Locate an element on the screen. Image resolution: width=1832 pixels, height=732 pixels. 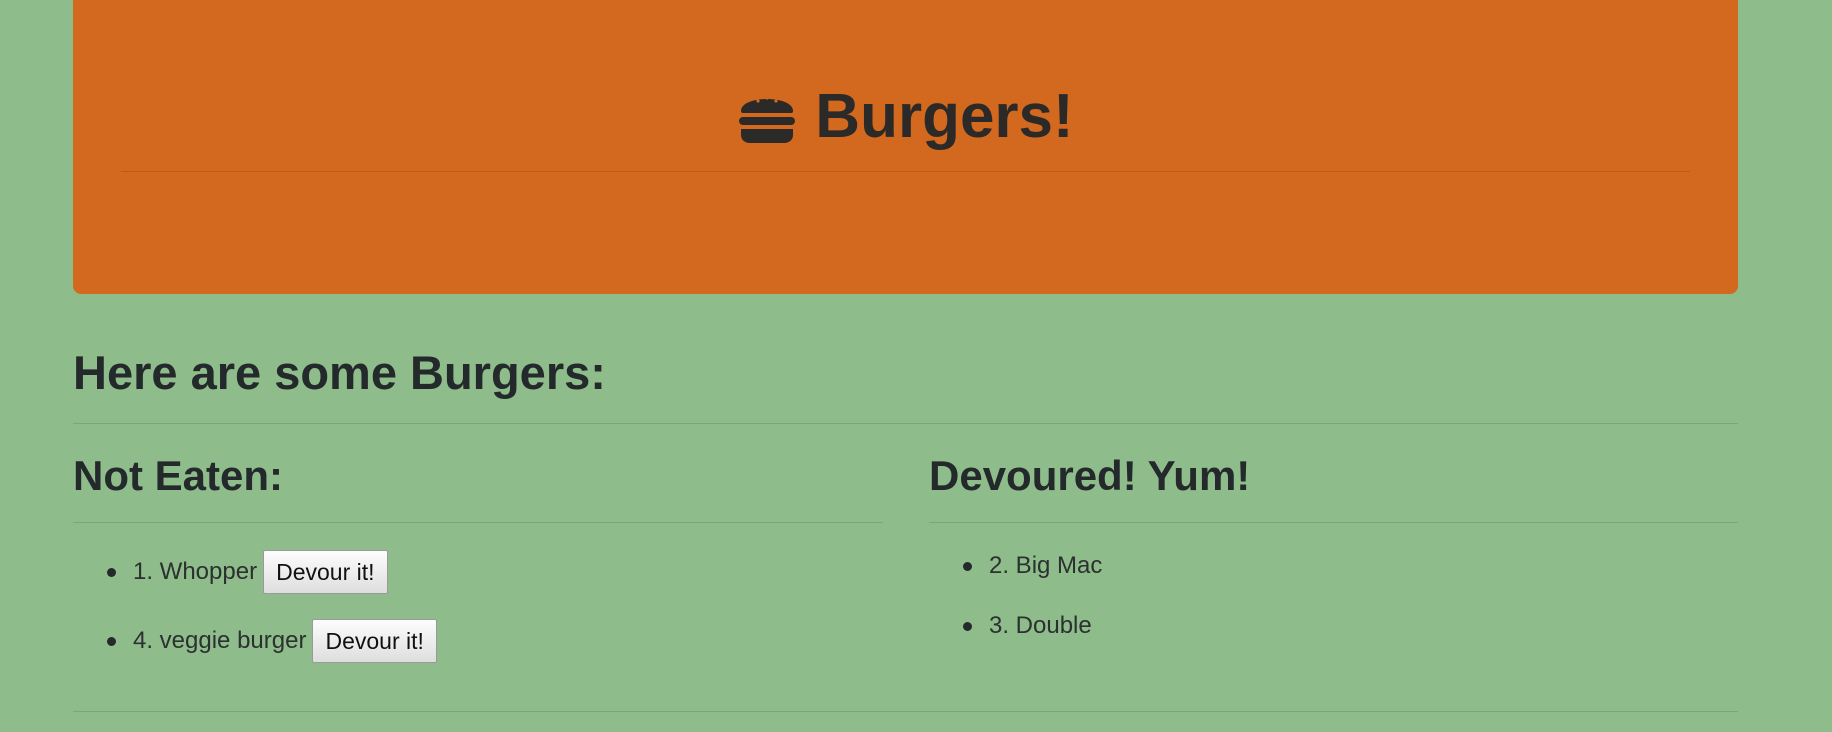
bottom-divider is located at coordinates (905, 711).